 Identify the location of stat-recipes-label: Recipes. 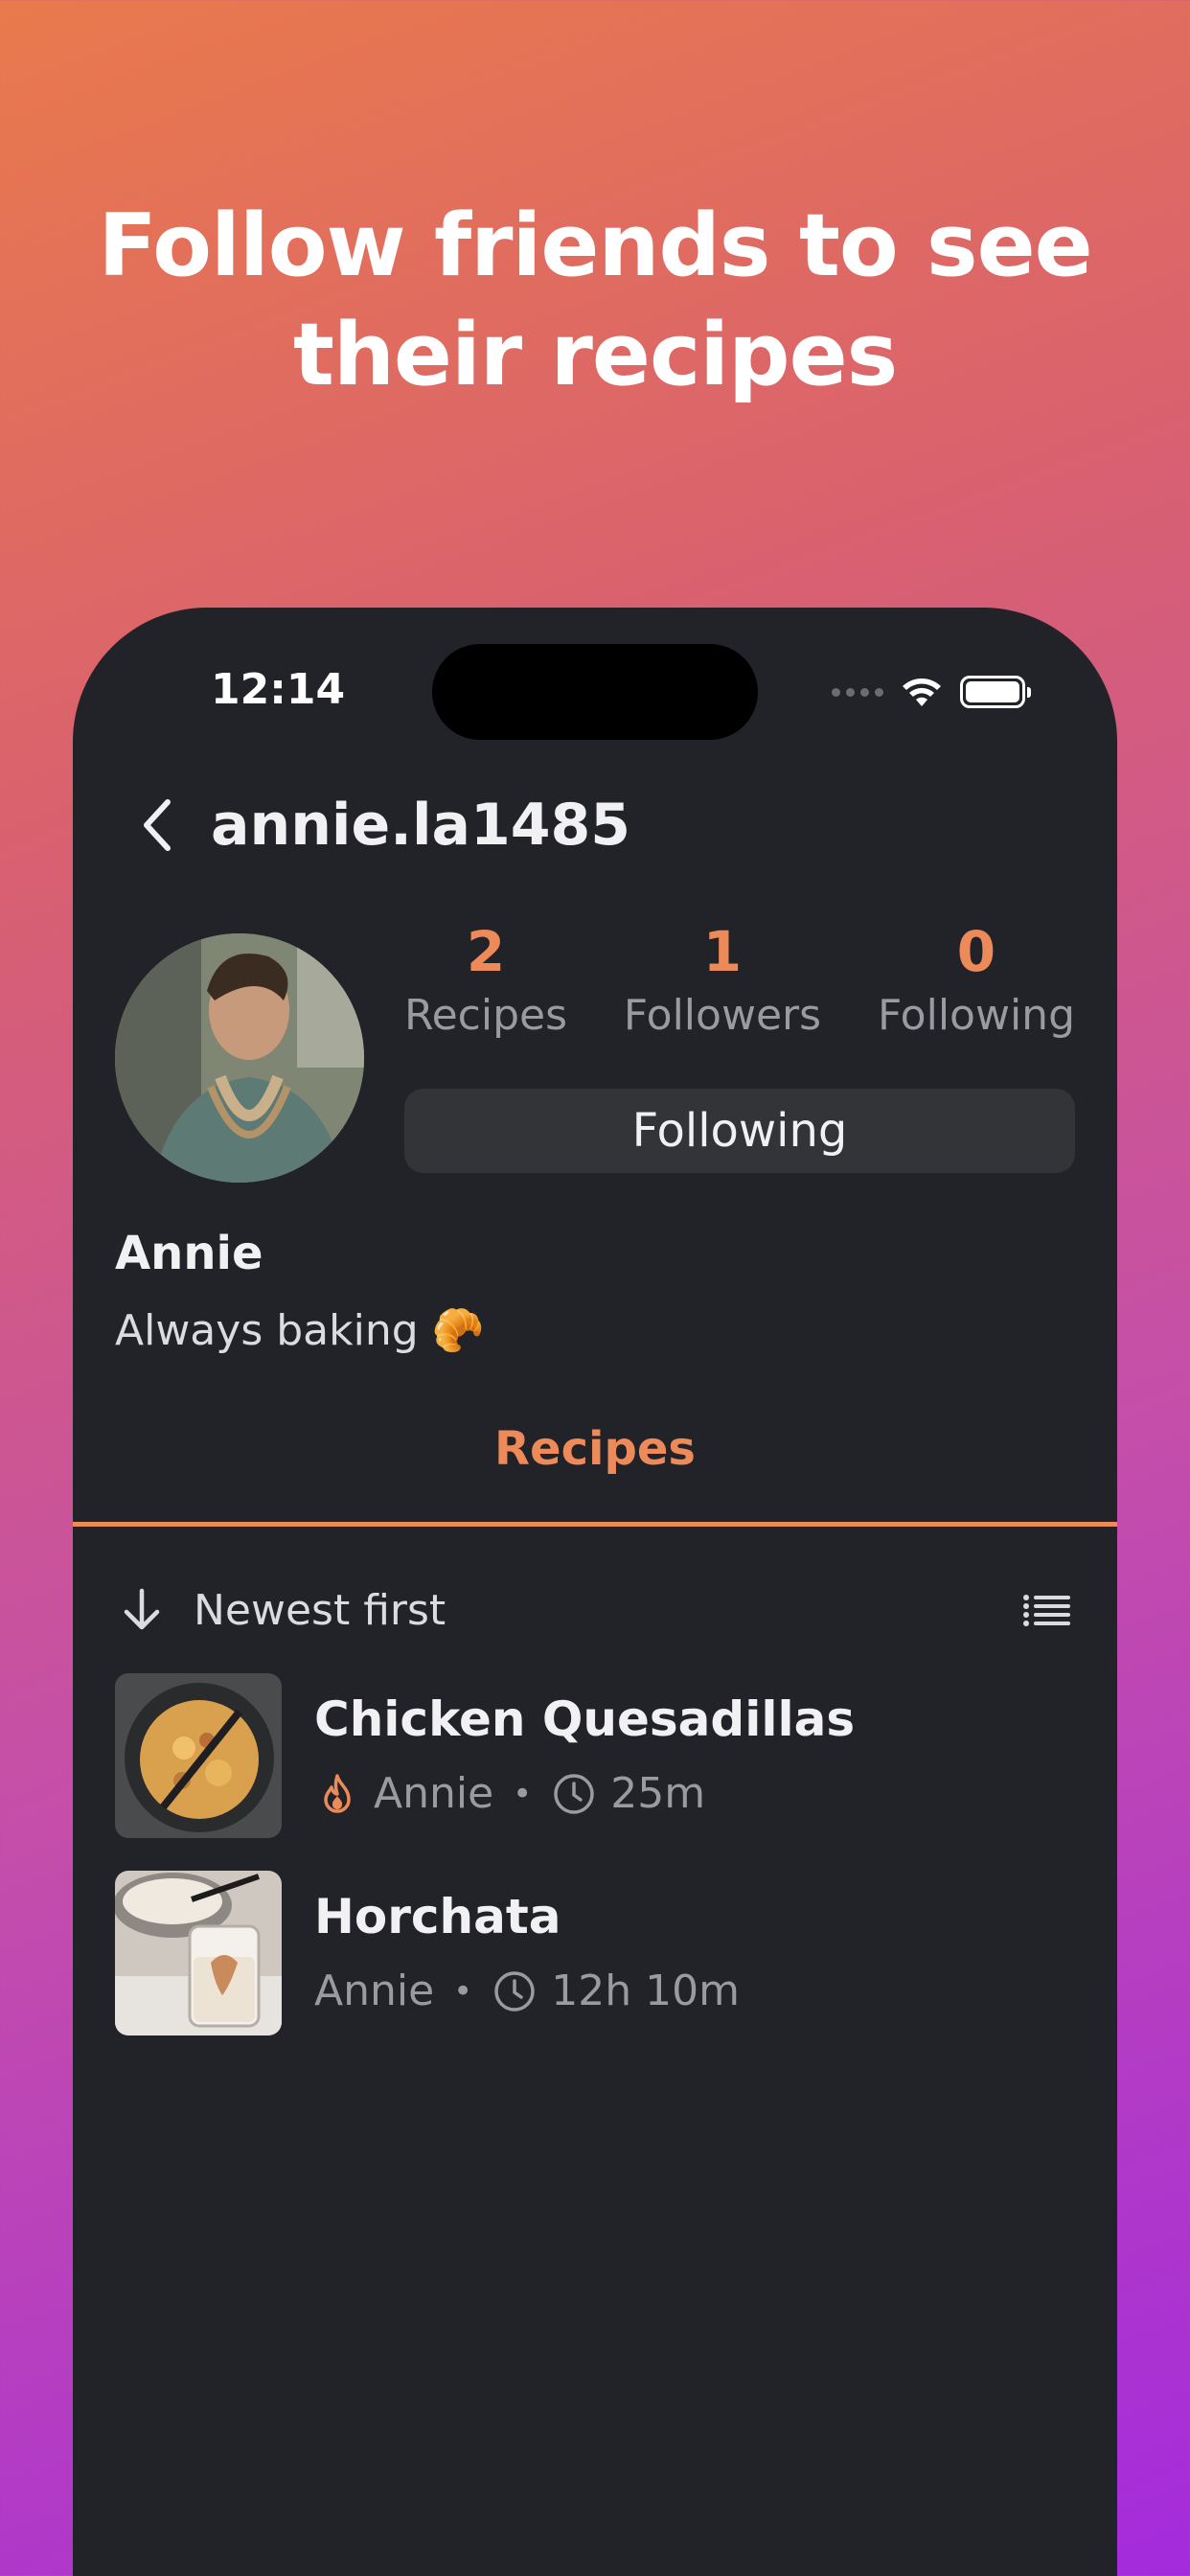
(486, 1016).